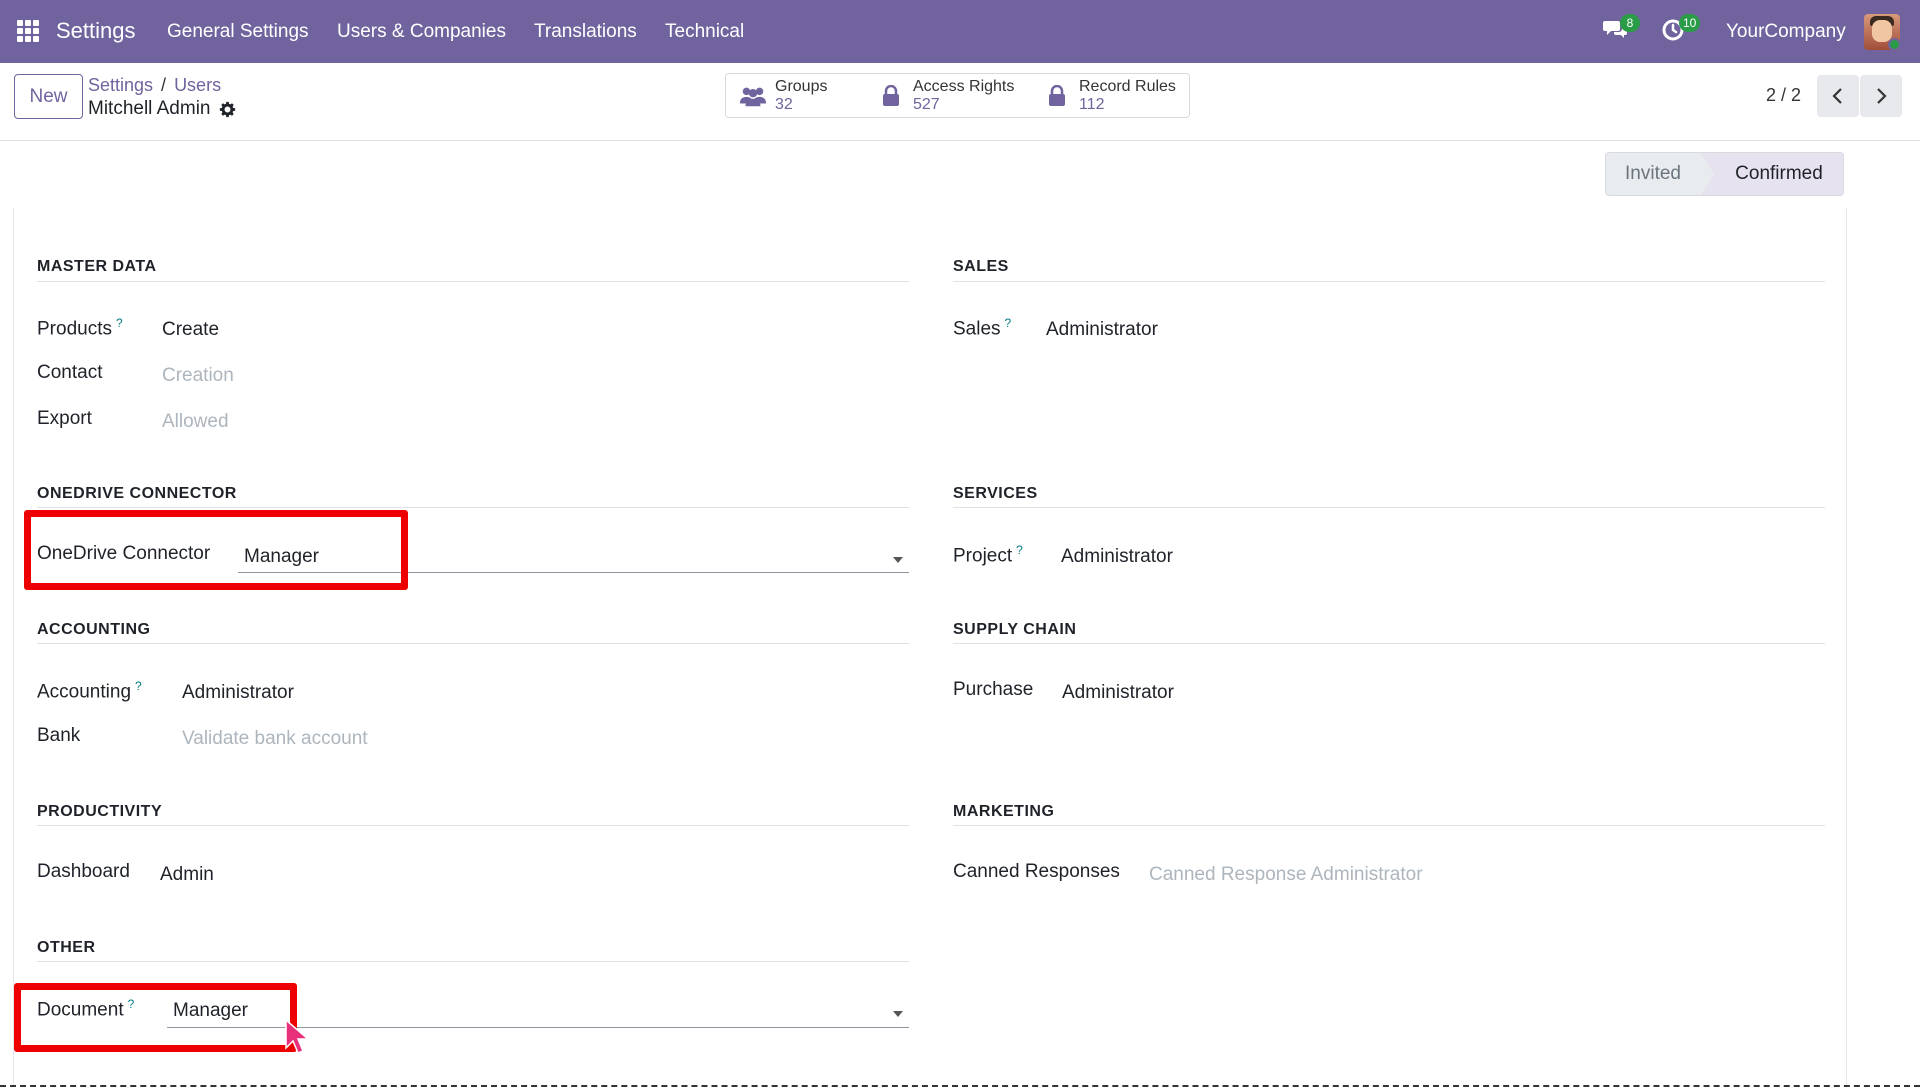 The width and height of the screenshot is (1920, 1087). I want to click on field-label-dashboard: Dashboard, so click(83, 871).